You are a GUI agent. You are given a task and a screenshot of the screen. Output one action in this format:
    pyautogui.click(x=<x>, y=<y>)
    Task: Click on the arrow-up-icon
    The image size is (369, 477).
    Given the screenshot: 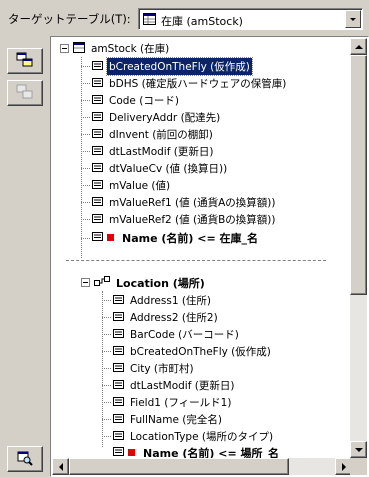 What is the action you would take?
    pyautogui.click(x=358, y=46)
    